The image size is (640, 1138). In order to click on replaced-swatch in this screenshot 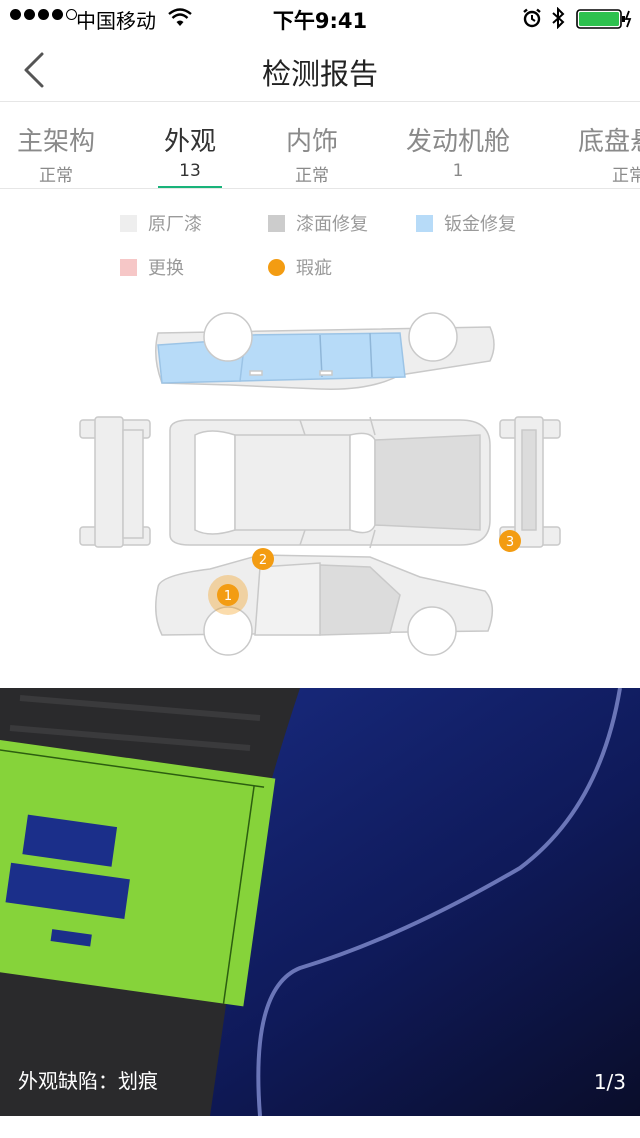, I will do `click(128, 267)`.